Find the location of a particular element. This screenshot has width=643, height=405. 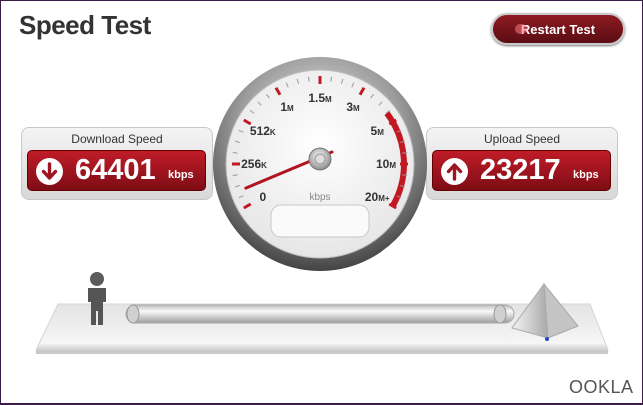

gauge-unit-label: kbps is located at coordinates (319, 197).